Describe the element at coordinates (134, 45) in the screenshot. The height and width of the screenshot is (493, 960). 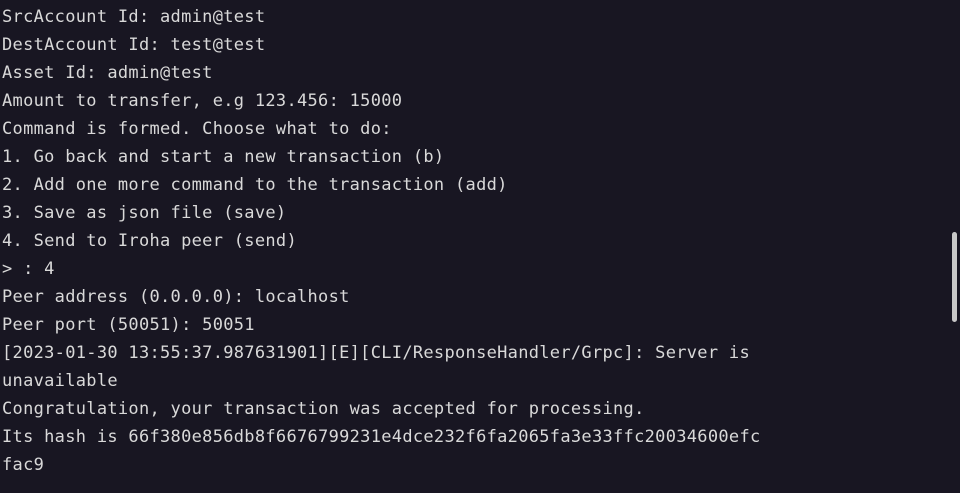
I see `output-line-dest-account: DestAccount Id: test@test` at that location.